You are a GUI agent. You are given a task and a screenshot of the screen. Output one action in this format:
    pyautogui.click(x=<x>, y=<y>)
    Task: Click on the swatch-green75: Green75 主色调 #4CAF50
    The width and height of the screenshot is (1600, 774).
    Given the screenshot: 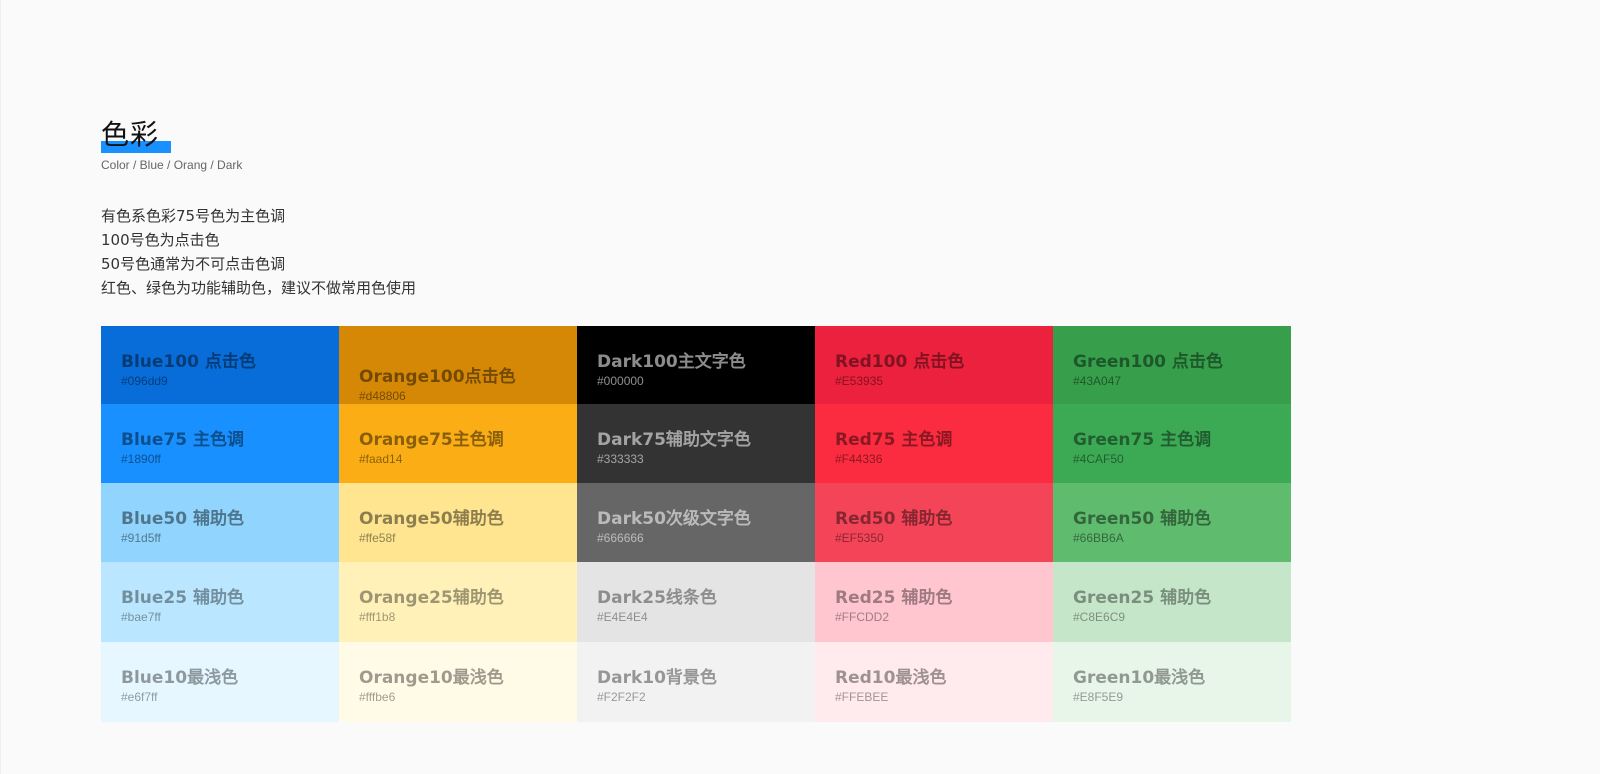 What is the action you would take?
    pyautogui.click(x=1172, y=443)
    